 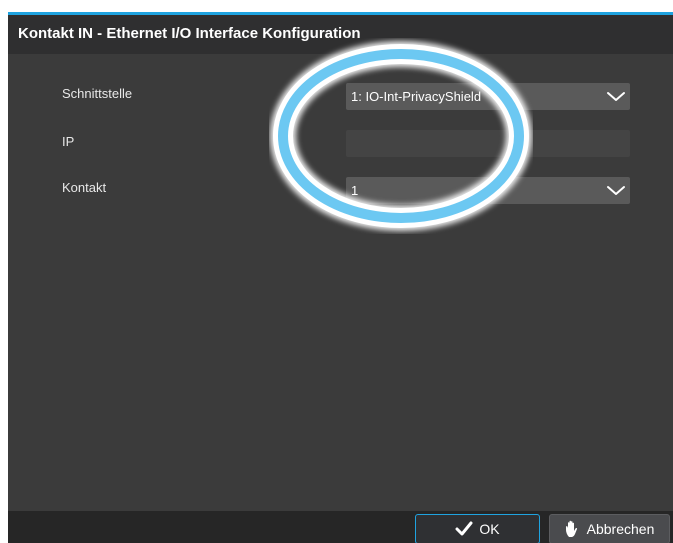 I want to click on ok-button: OK, so click(x=477, y=528).